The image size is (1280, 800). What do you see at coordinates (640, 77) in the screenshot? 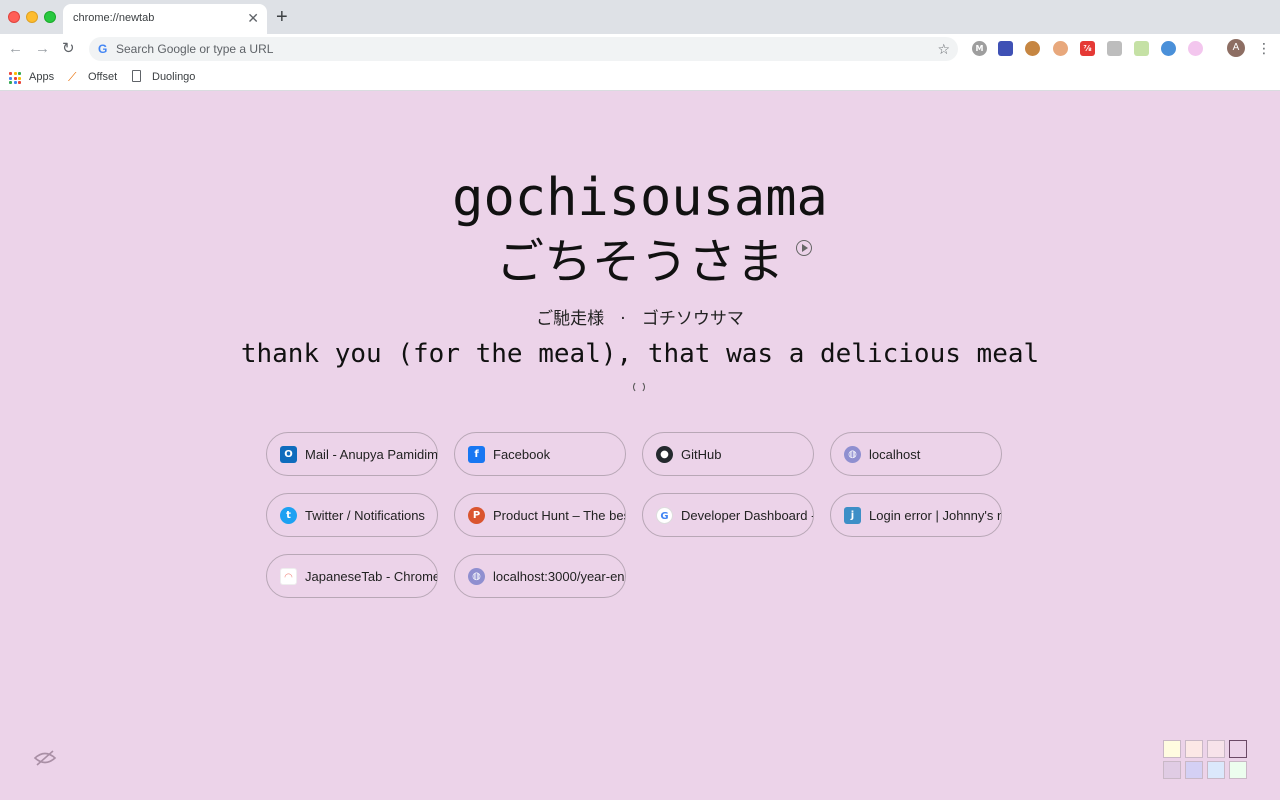
I see `bookmarks-bar: Apps ⟋ Offset Duolingo` at bounding box center [640, 77].